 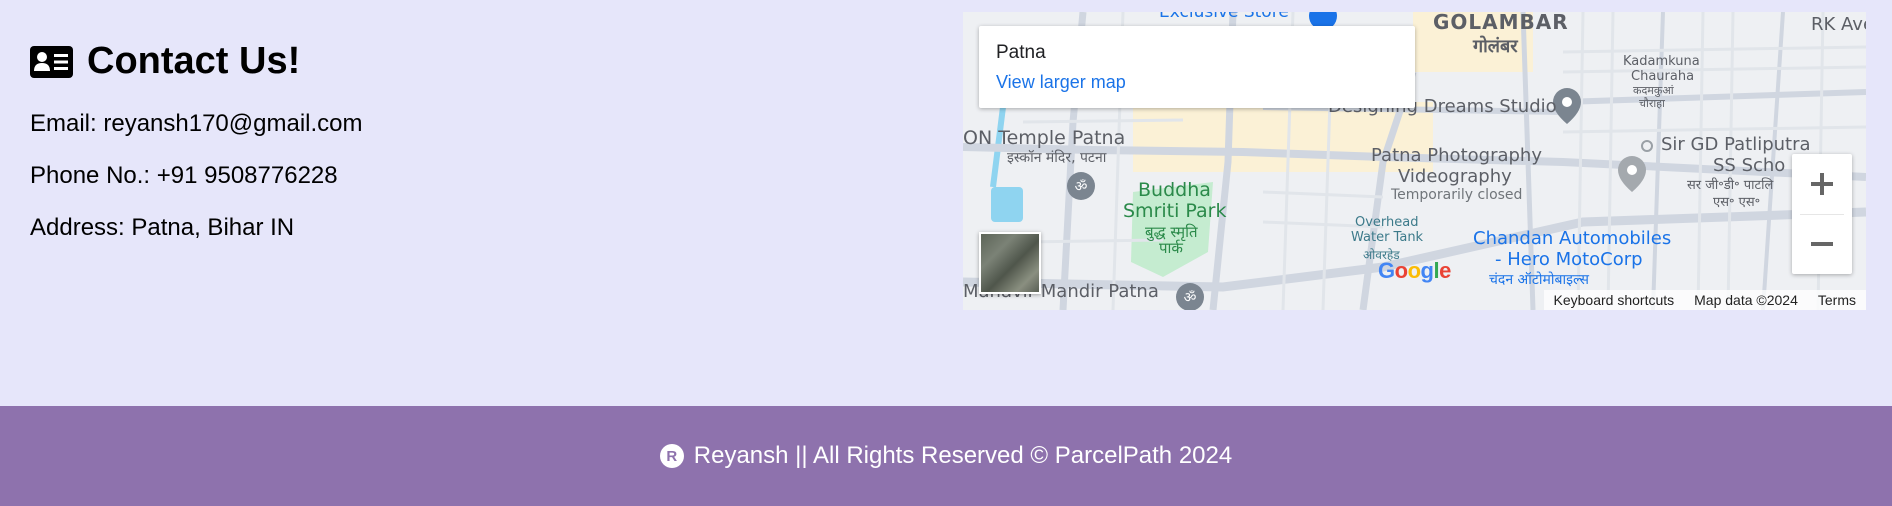 I want to click on map-label: Chauraha, so click(x=1663, y=76).